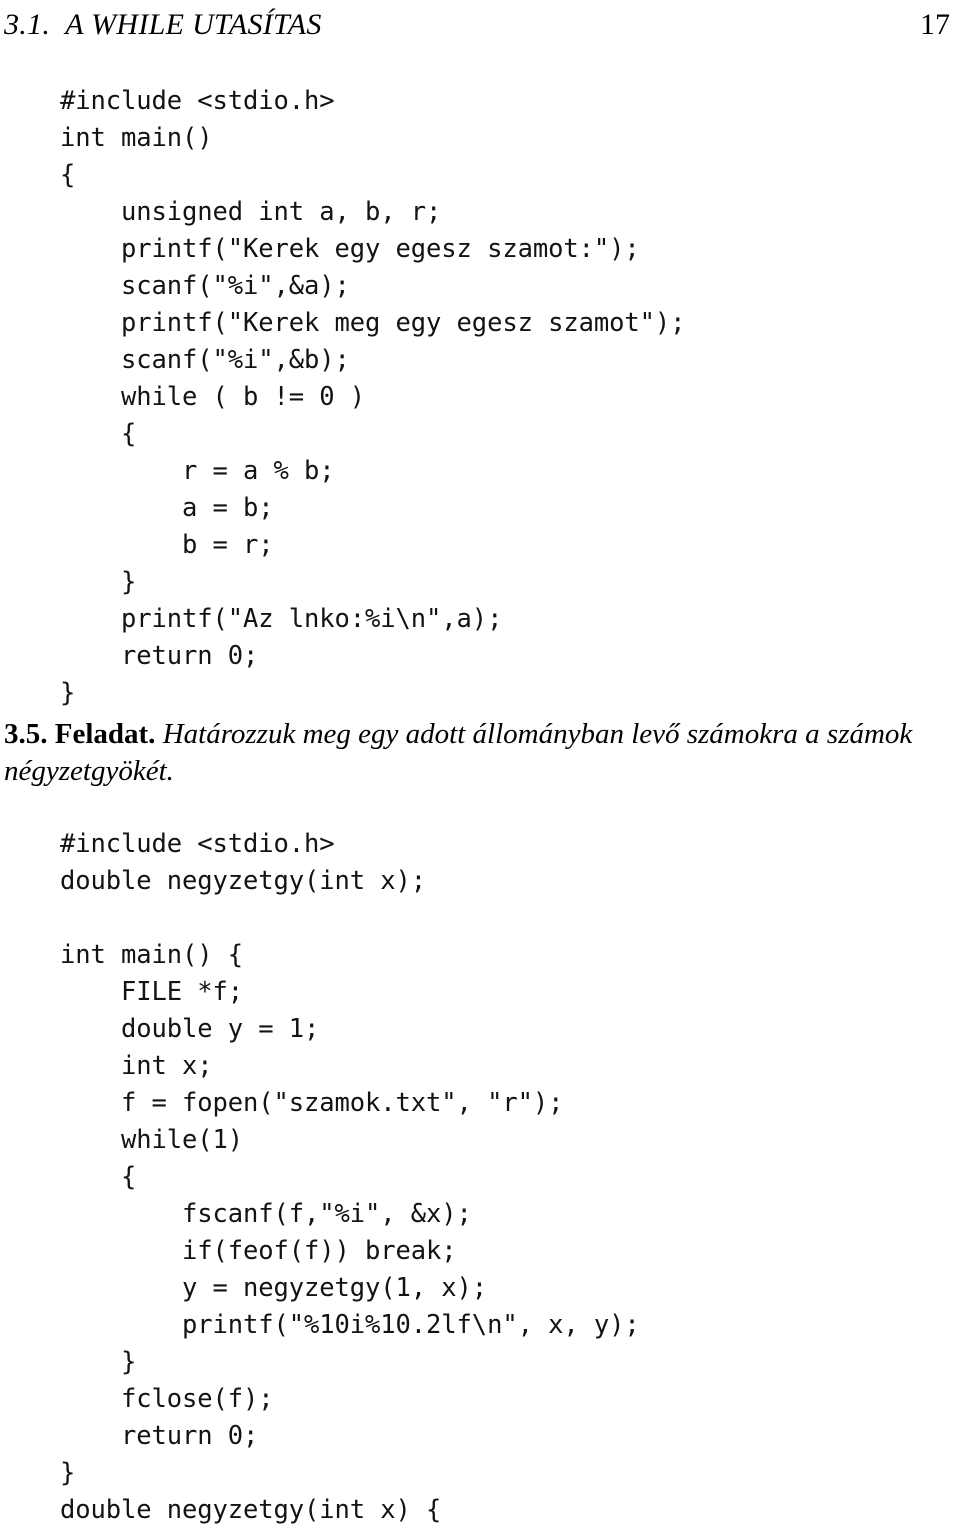 The width and height of the screenshot is (960, 1529). I want to click on running-head-section-title: 3.1. A WHILE UTASÍTAS, so click(163, 24).